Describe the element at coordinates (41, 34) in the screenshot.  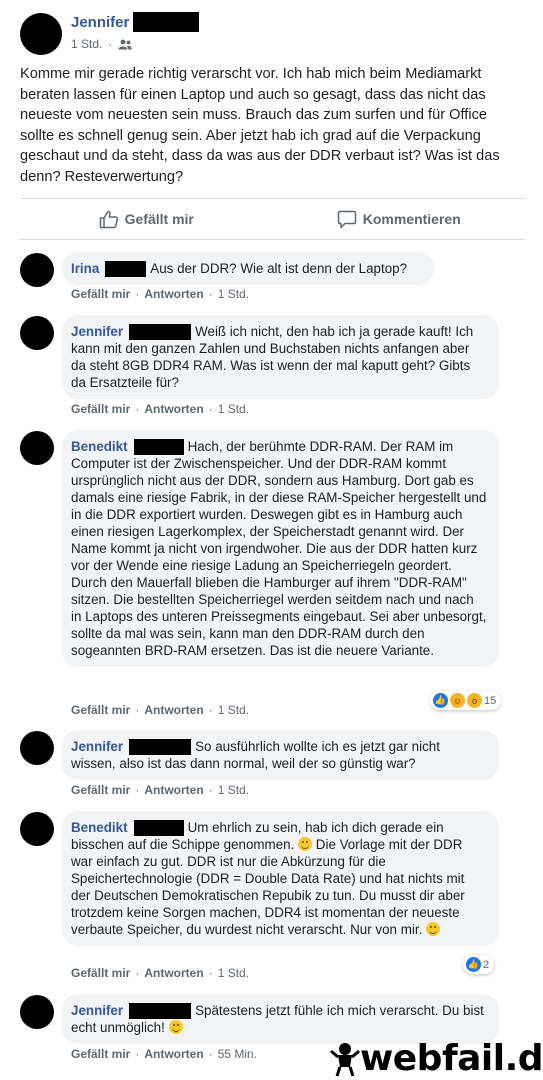
I see `post-author-avatar` at that location.